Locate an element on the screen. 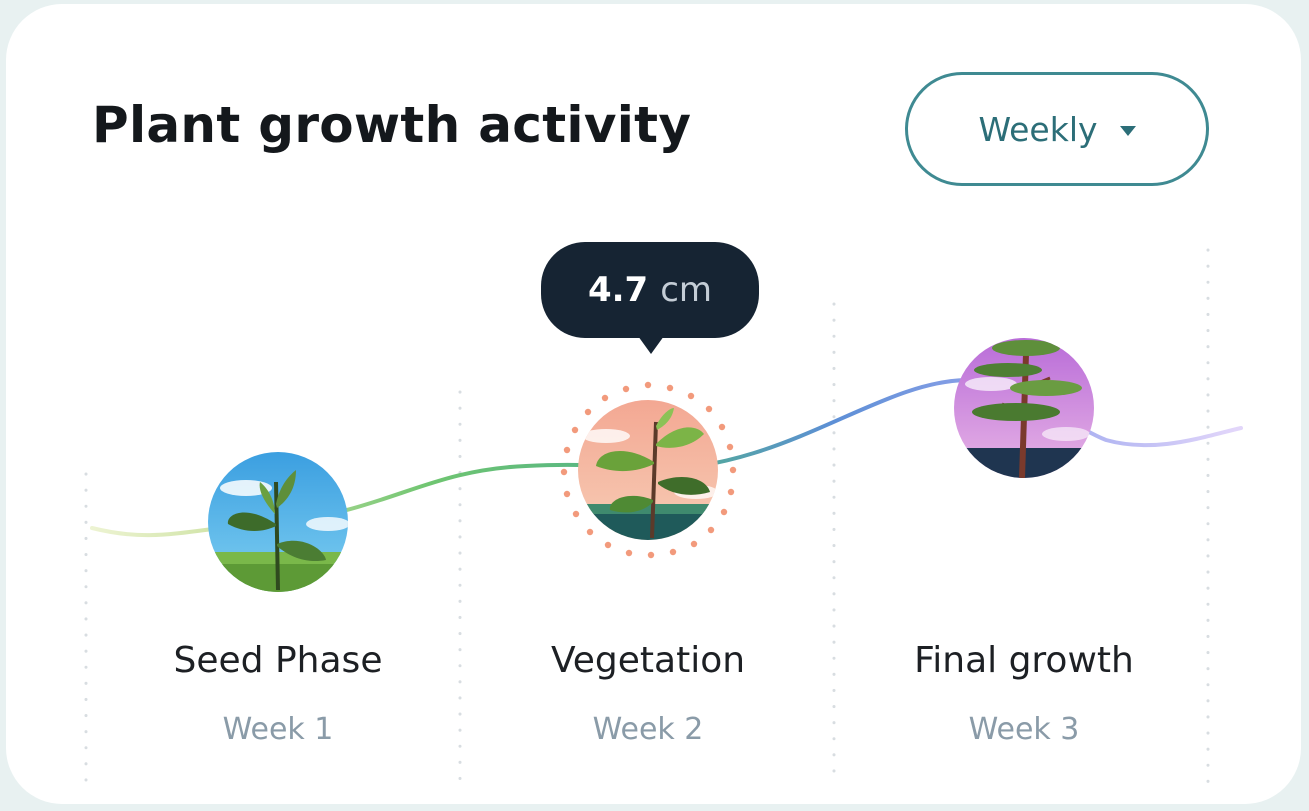 This screenshot has width=1309, height=811. vegetation-node is located at coordinates (648, 470).